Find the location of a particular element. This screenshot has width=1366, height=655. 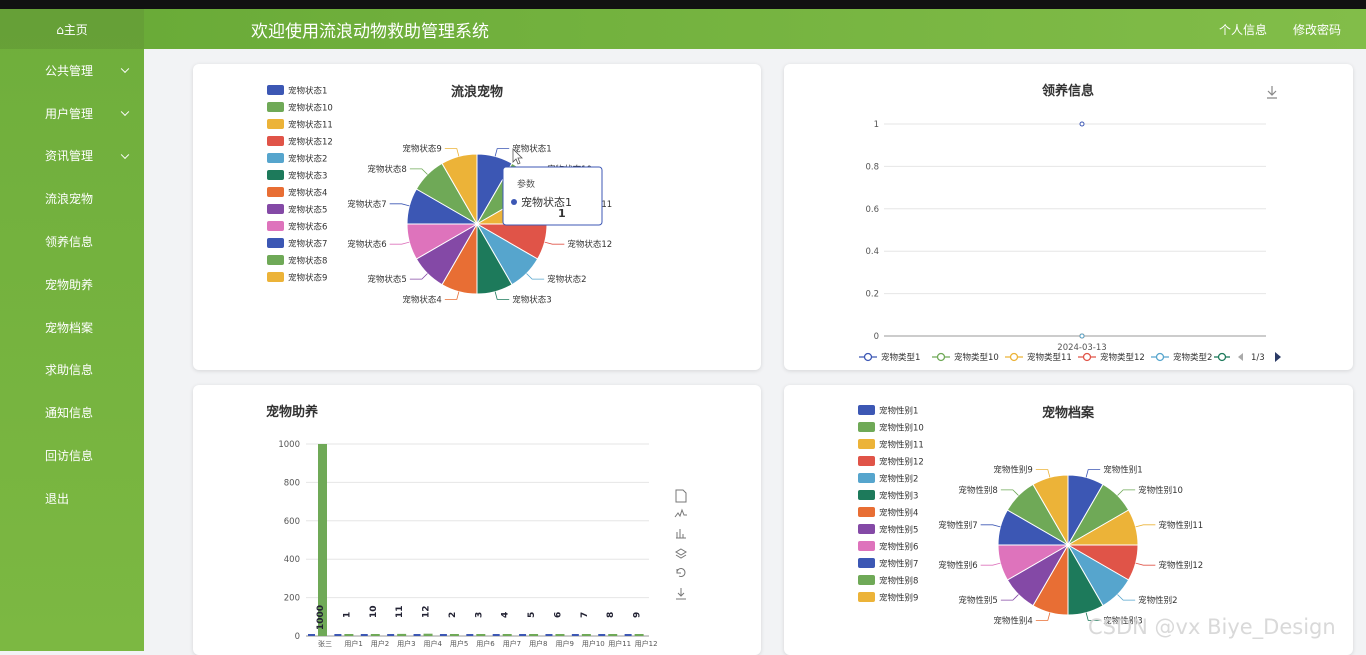

legend-label: 宠物状态12 is located at coordinates (310, 142).